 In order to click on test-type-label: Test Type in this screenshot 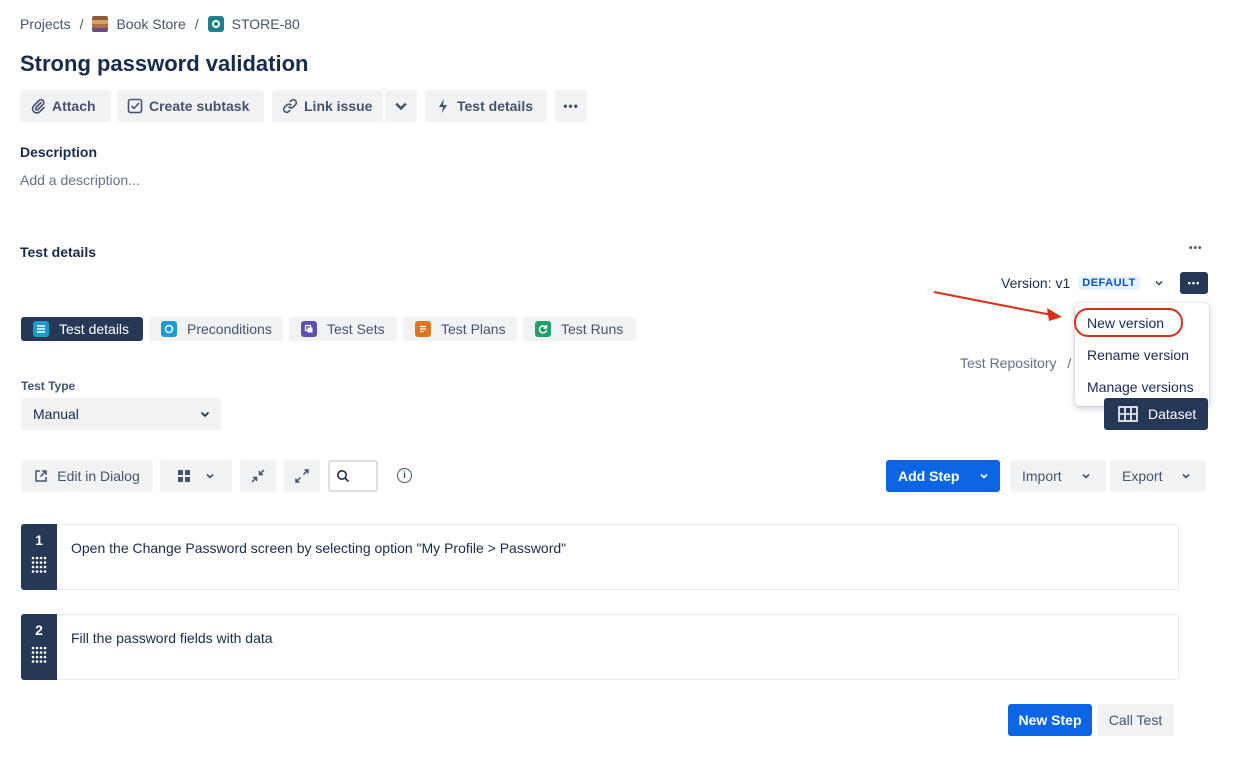, I will do `click(48, 386)`.